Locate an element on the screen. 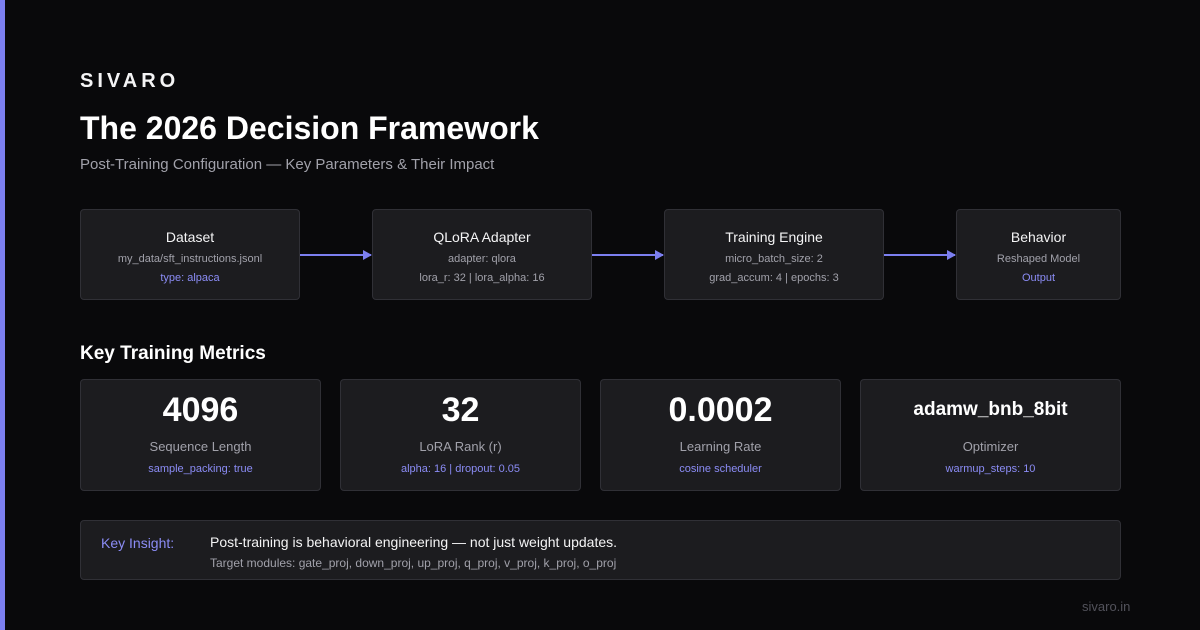  metric-label: Sequence Length is located at coordinates (200, 446).